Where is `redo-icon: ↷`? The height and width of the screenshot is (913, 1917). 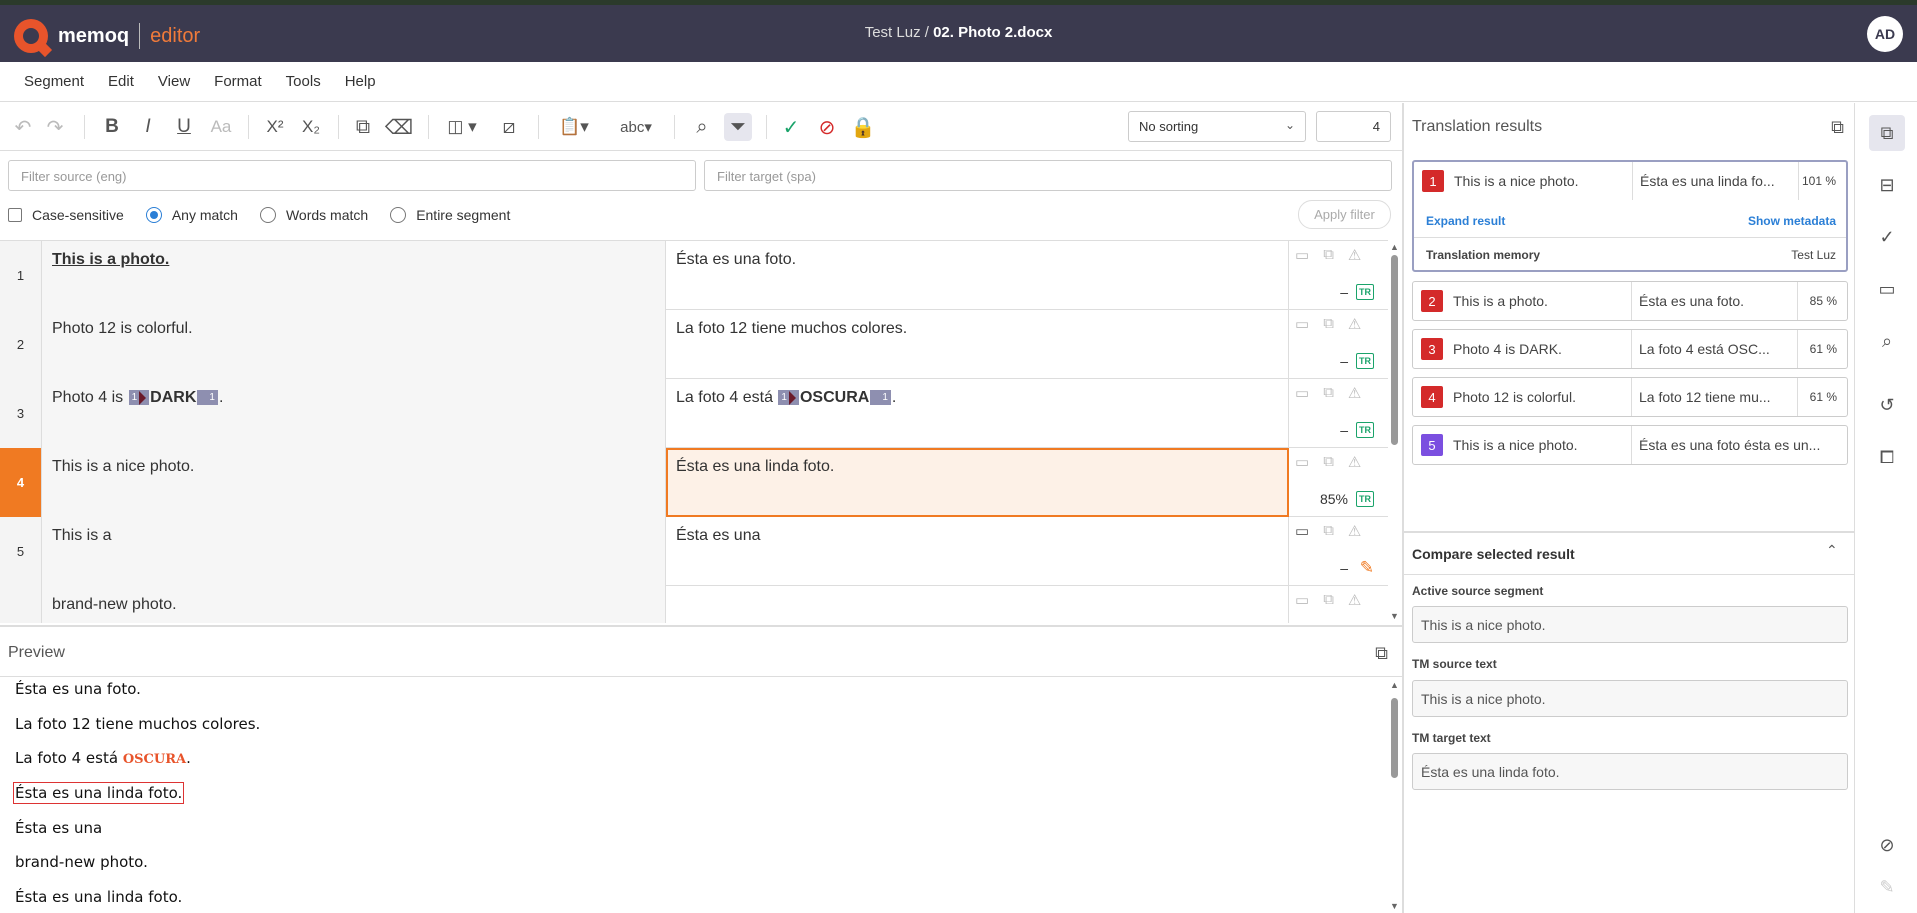 redo-icon: ↷ is located at coordinates (55, 127).